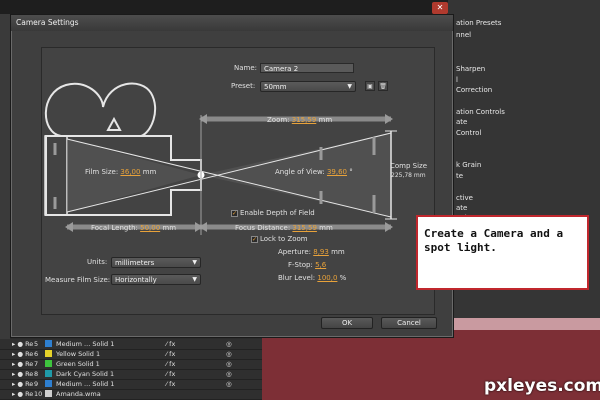 The width and height of the screenshot is (600, 400). What do you see at coordinates (474, 90) in the screenshot?
I see `effects-item: Correction` at bounding box center [474, 90].